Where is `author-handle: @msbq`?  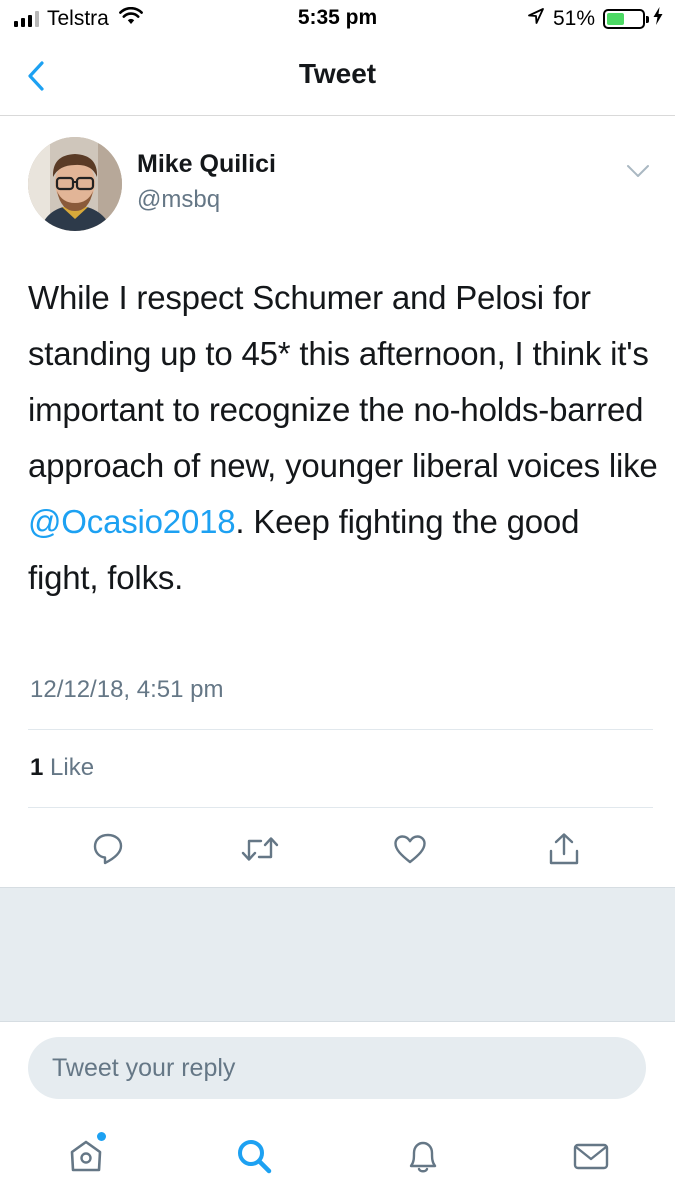 author-handle: @msbq is located at coordinates (178, 200).